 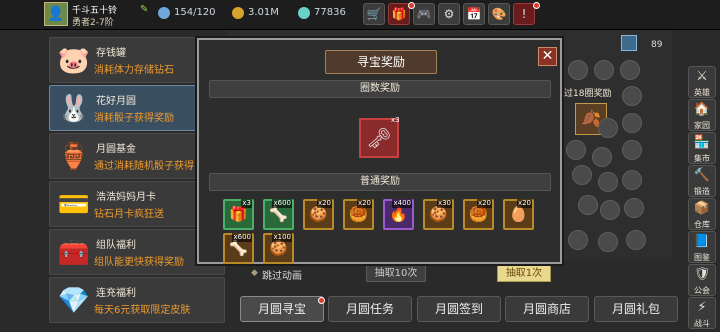 I want to click on bone2-icon: 🦴 x600, so click(x=238, y=248).